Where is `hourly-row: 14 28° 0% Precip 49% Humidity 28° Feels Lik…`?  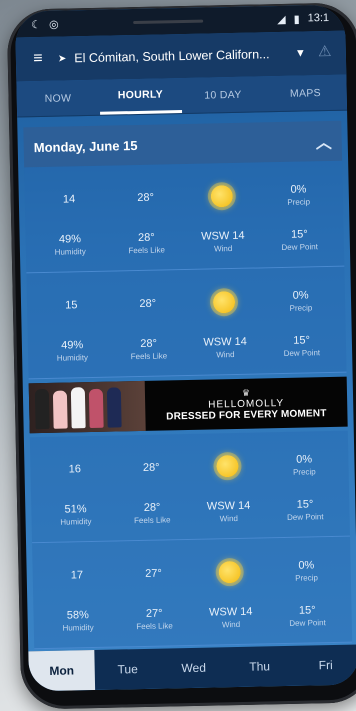 hourly-row: 14 28° 0% Precip 49% Humidity 28° Feels Lik… is located at coordinates (184, 217).